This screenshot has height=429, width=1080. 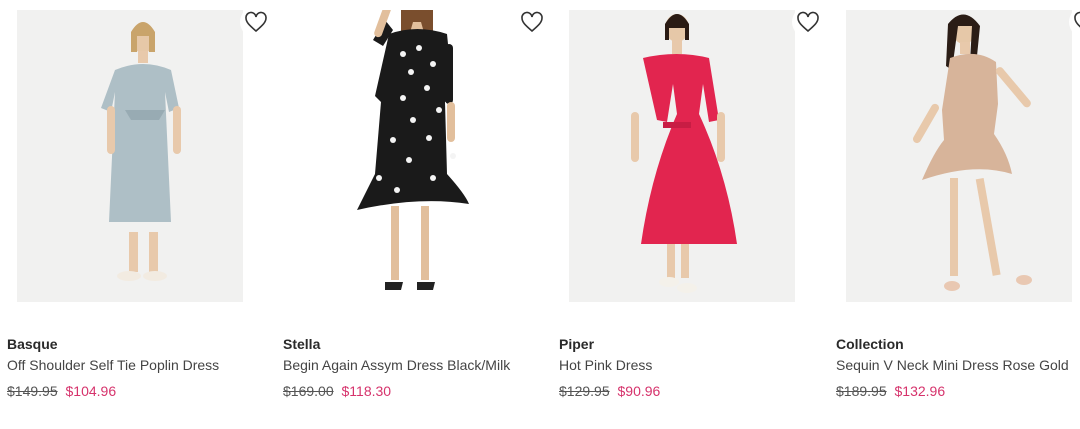 What do you see at coordinates (61, 391) in the screenshot?
I see `product-price: $149.95 $104.96` at bounding box center [61, 391].